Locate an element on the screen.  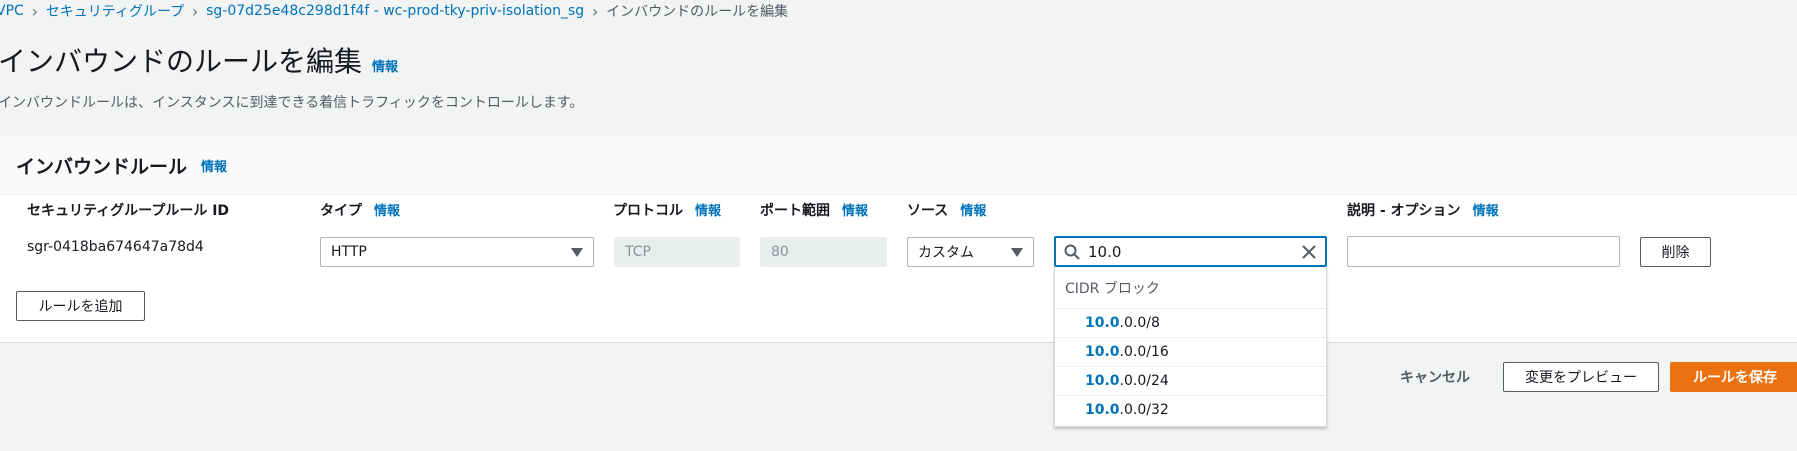
source-search-field is located at coordinates (1190, 251).